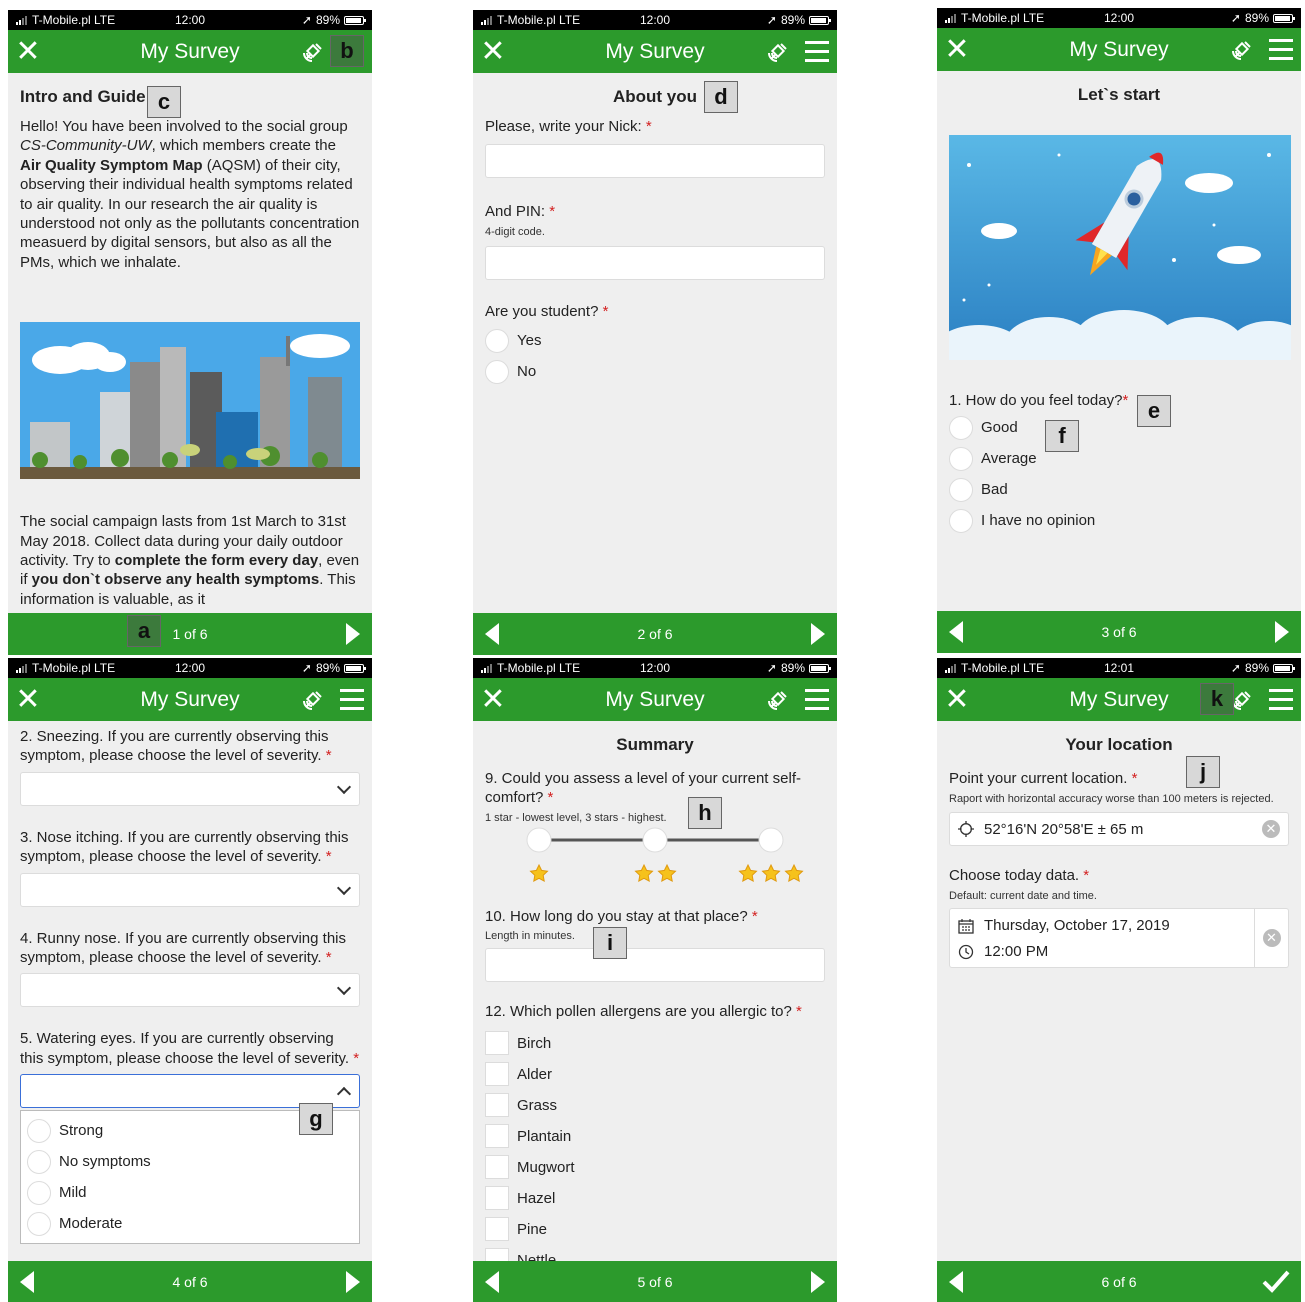 The height and width of the screenshot is (1302, 1305). Describe the element at coordinates (1119, 520) in the screenshot. I see `option-no-opinion: I have no opinion` at that location.